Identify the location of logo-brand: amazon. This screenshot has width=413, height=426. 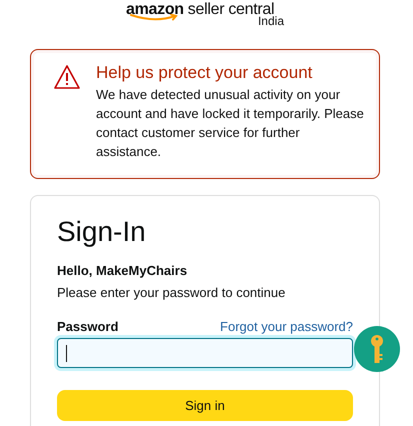
(155, 9).